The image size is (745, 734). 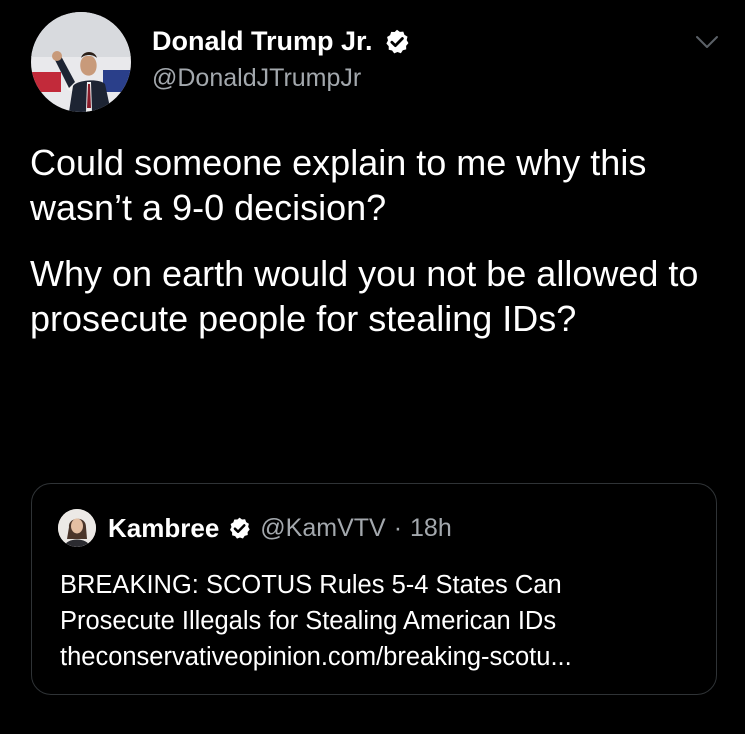 I want to click on quoted-author-avatar-image, so click(x=77, y=528).